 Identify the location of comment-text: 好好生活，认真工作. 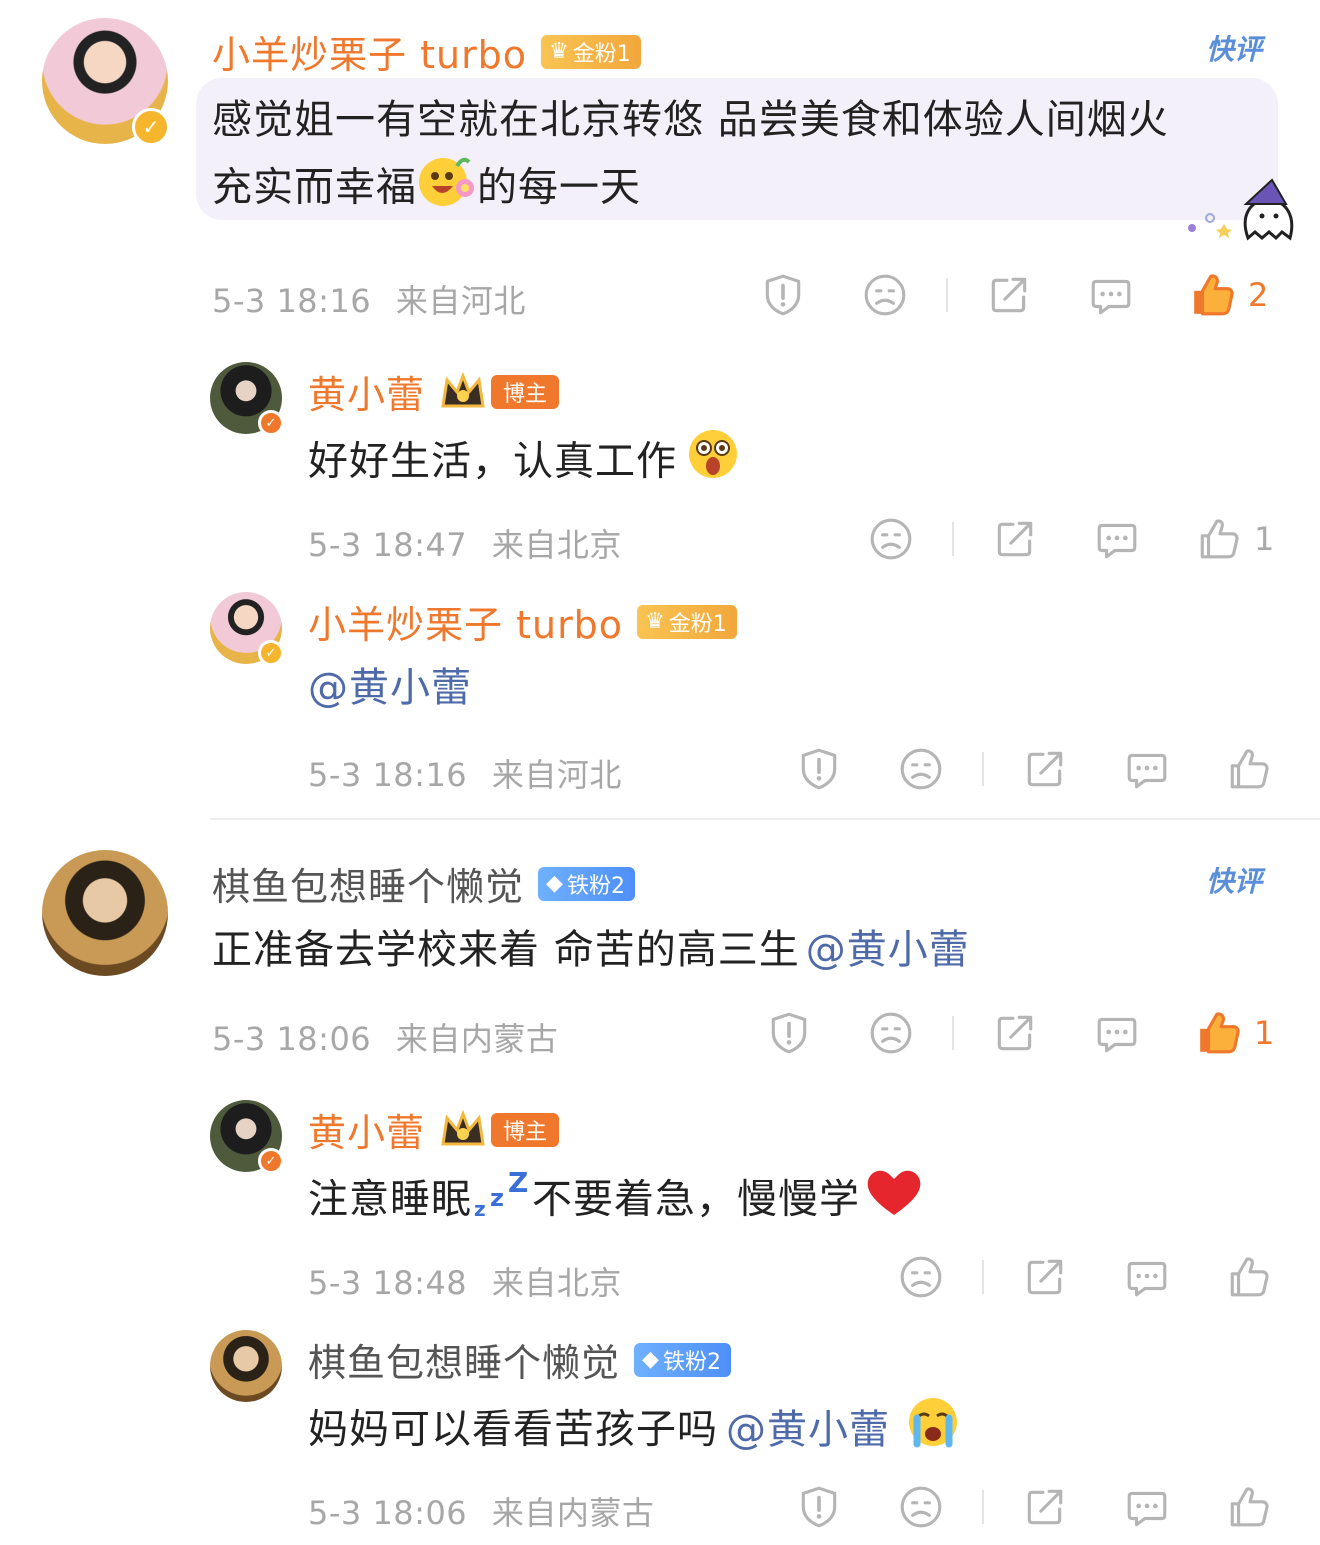
(524, 463).